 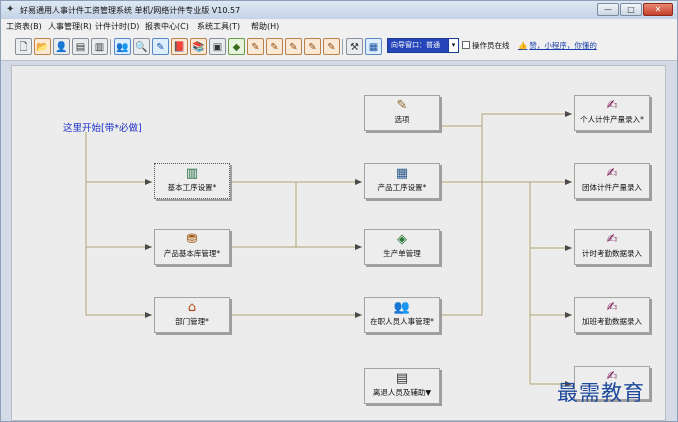 I want to click on open-folder-icon: 📂, so click(x=42, y=46).